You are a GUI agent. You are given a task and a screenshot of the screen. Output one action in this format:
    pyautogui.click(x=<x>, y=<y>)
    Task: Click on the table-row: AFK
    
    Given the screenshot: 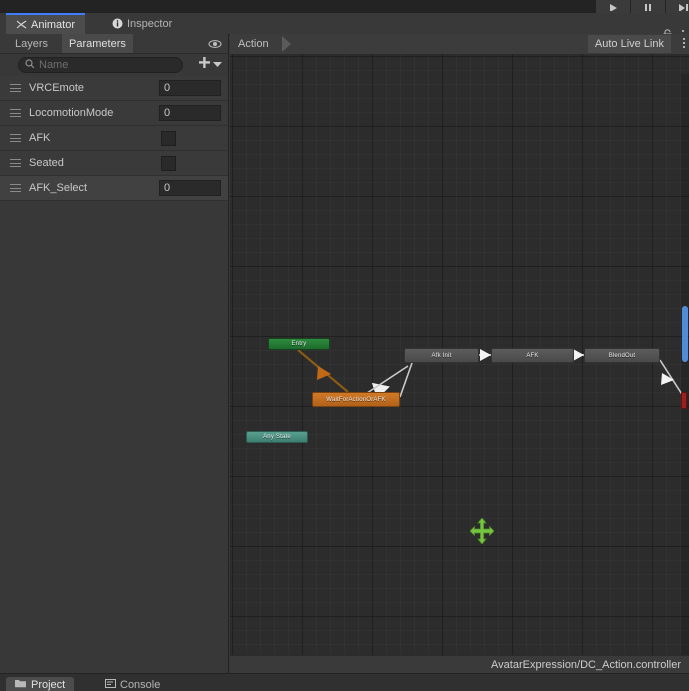 What is the action you would take?
    pyautogui.click(x=114, y=138)
    